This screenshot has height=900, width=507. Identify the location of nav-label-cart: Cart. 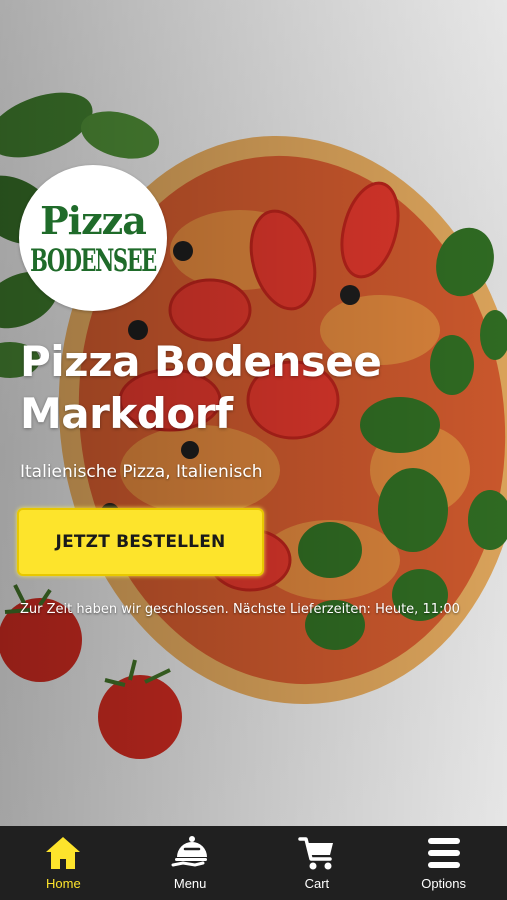
(317, 883).